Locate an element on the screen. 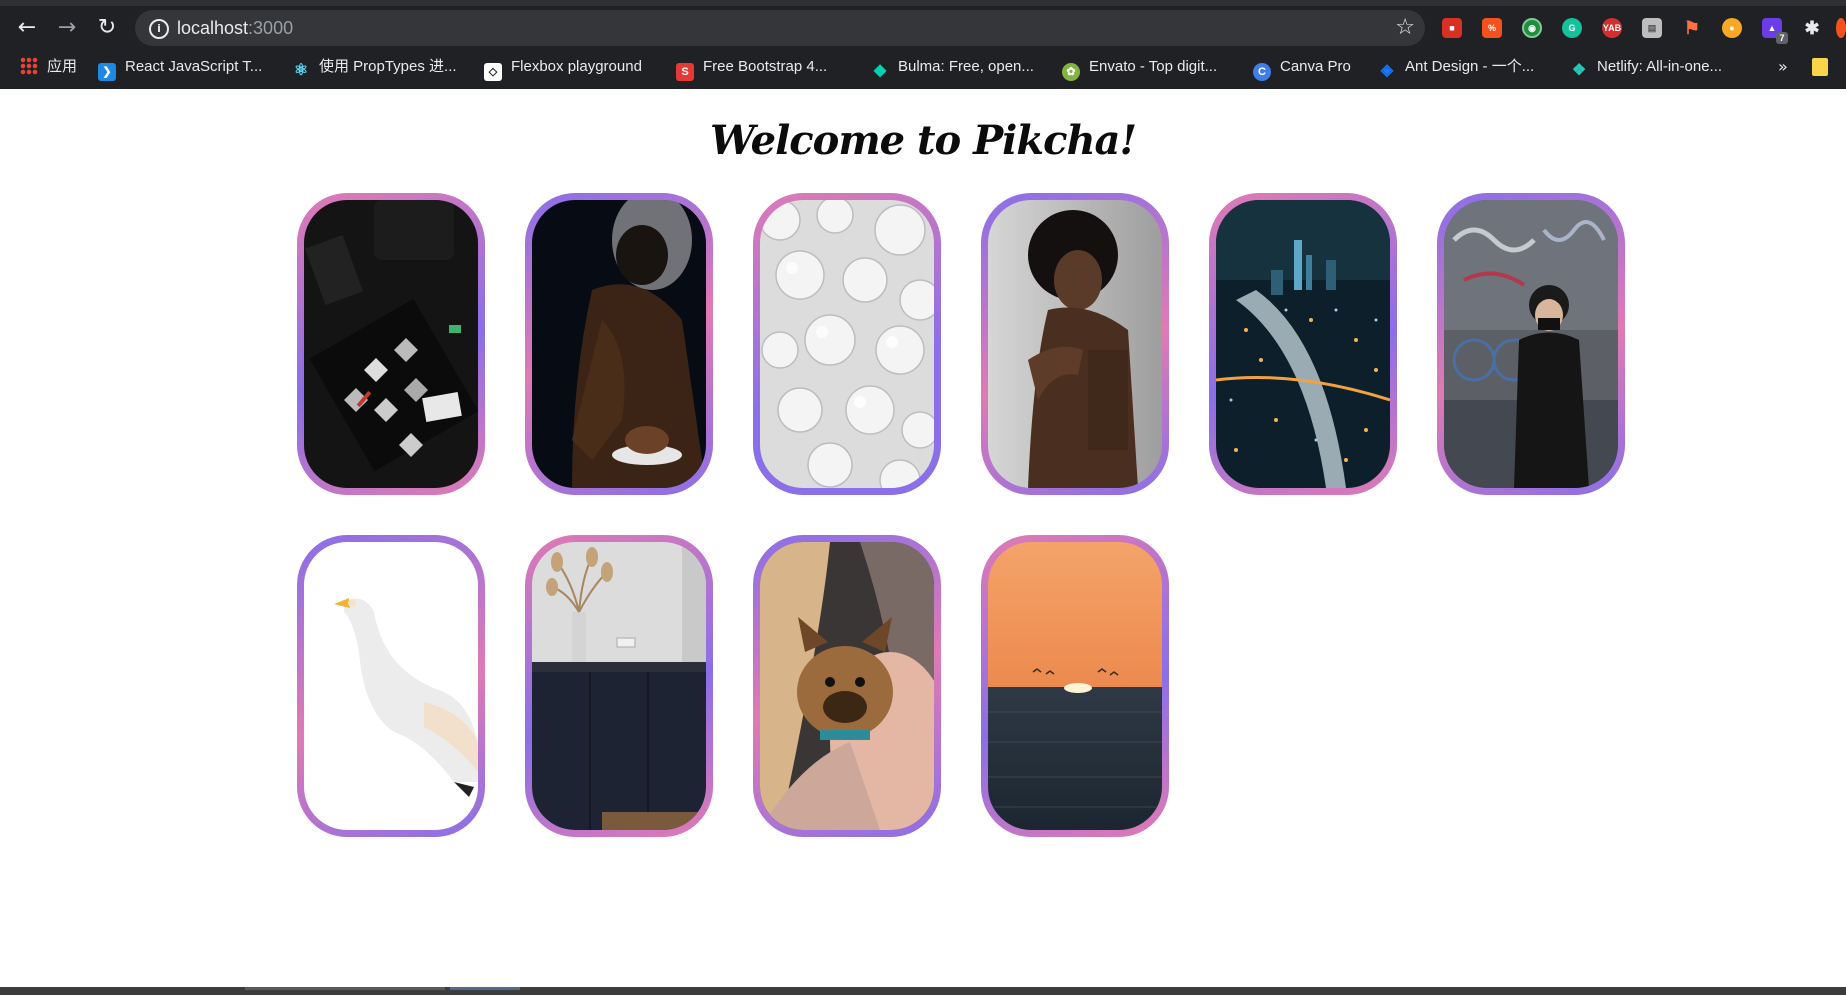 This screenshot has height=995, width=1846. forward-arrow-icon: → is located at coordinates (67, 28).